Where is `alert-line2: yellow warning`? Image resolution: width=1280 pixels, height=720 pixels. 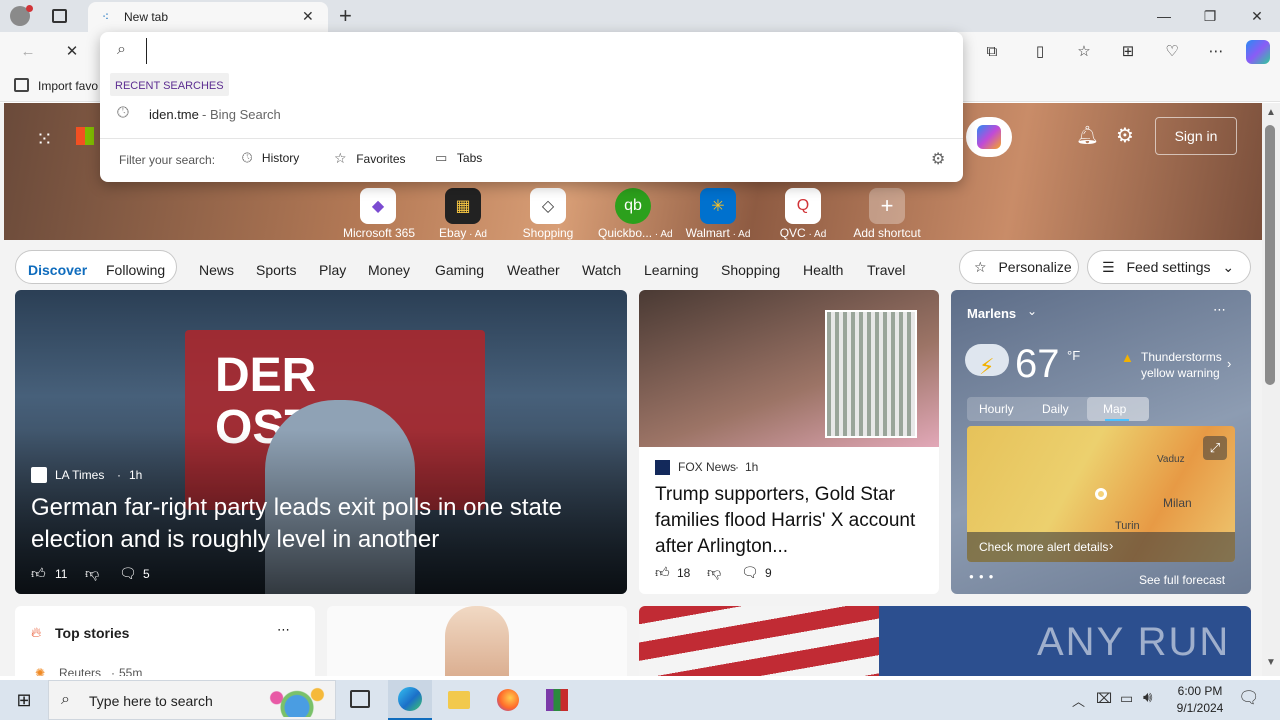
alert-line2: yellow warning is located at coordinates (1180, 373).